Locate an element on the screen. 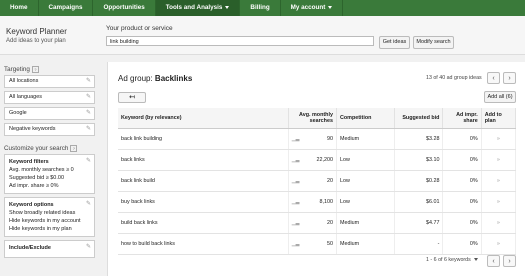 The height and width of the screenshot is (276, 525). col-keyword: Keyword (by relevance) is located at coordinates (203, 118).